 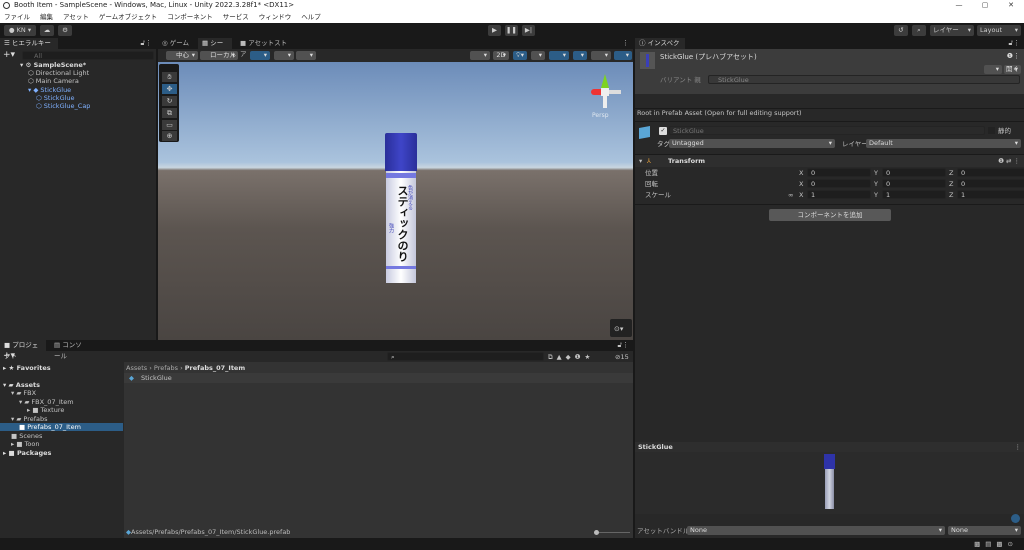 What do you see at coordinates (829, 483) in the screenshot?
I see `preview-area` at bounding box center [829, 483].